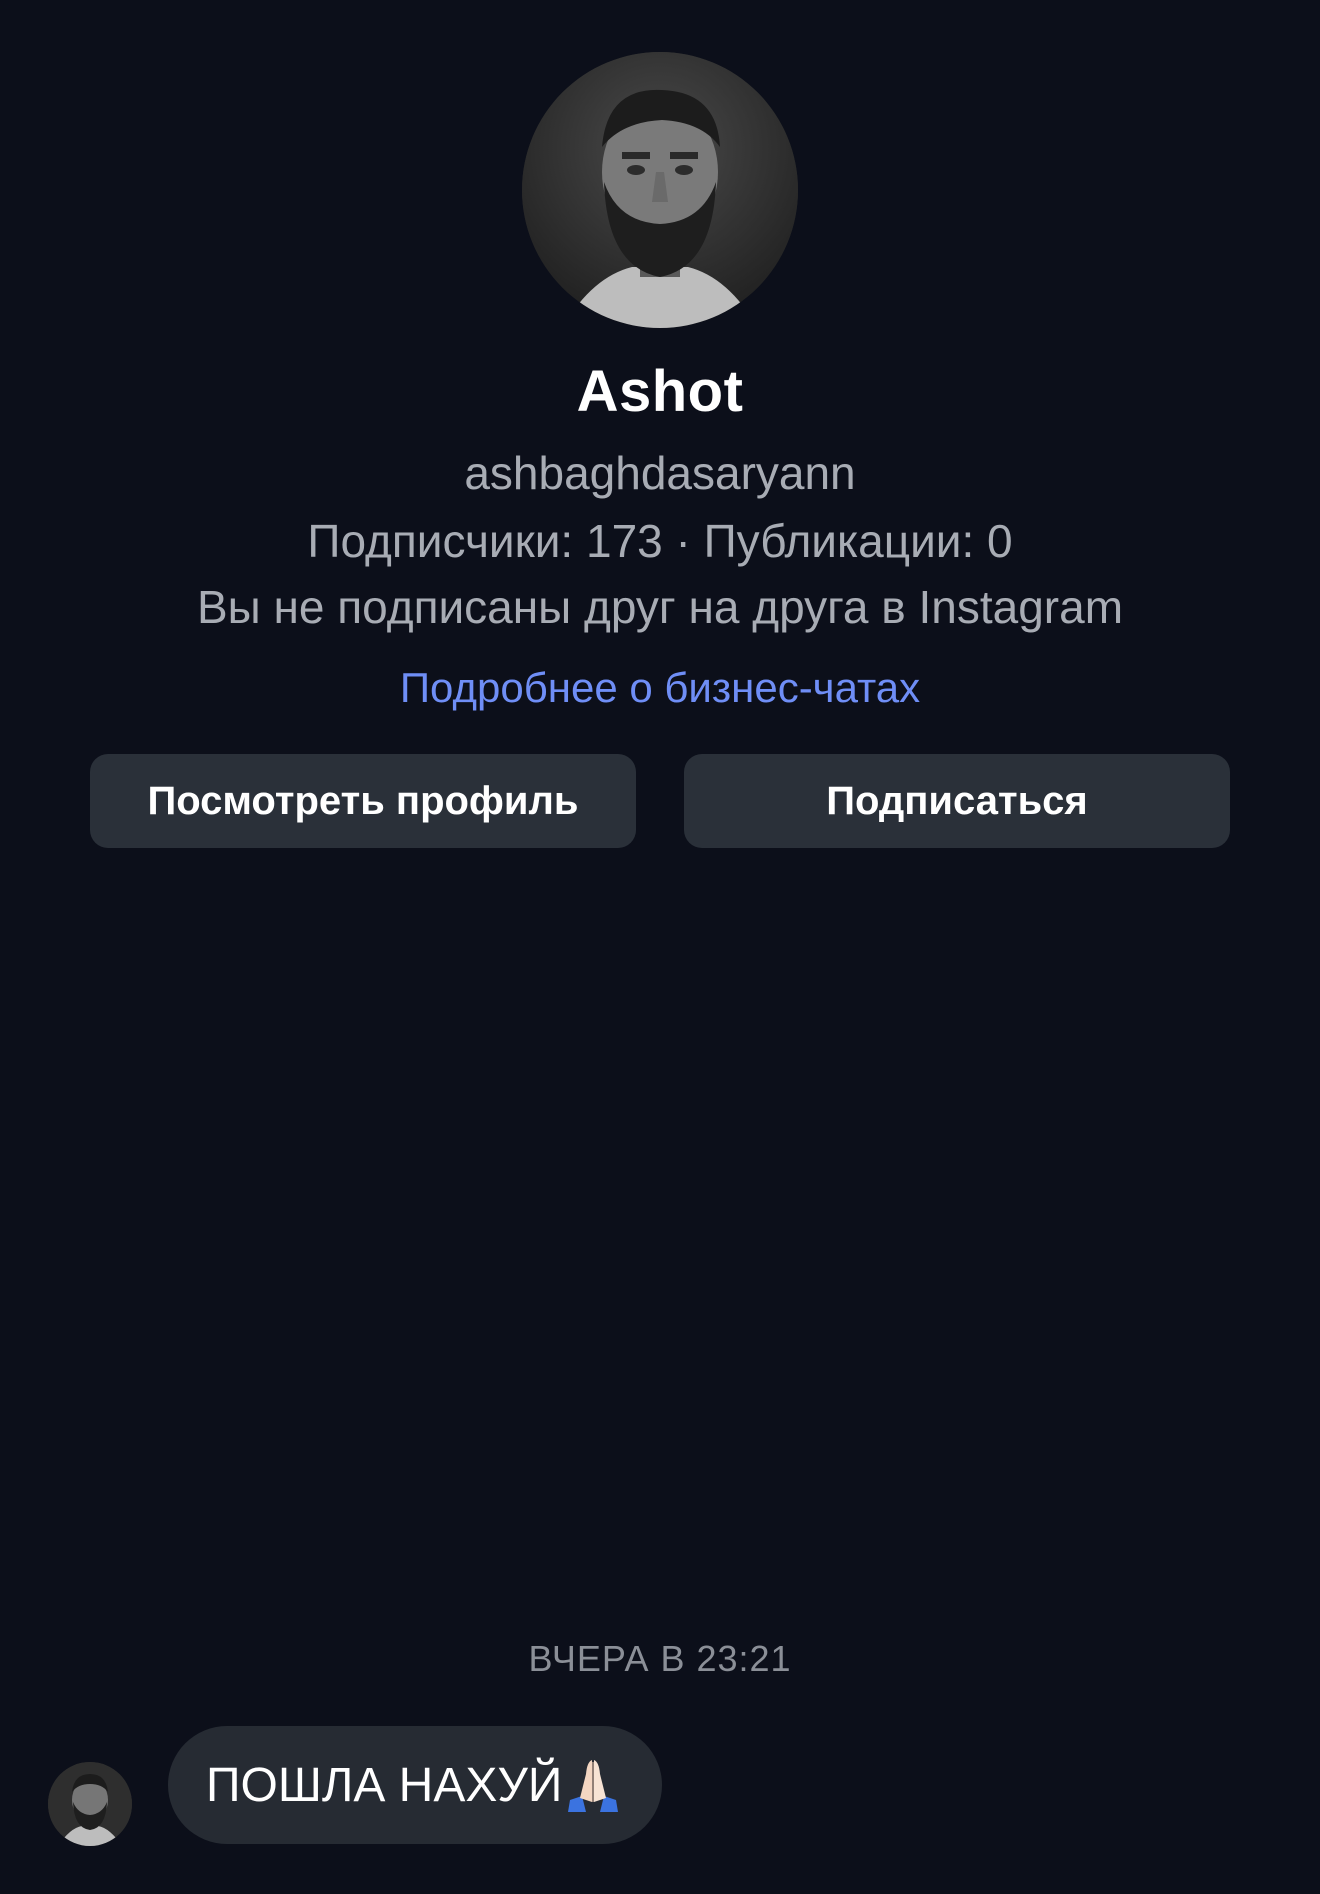 This screenshot has height=1894, width=1320. What do you see at coordinates (384, 1785) in the screenshot?
I see `message-text: ПОШЛА НАХУЙ` at bounding box center [384, 1785].